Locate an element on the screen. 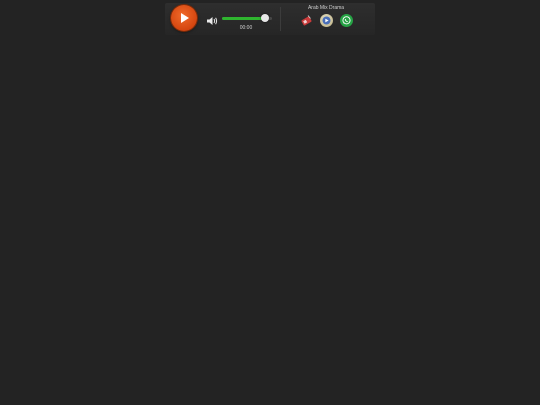 This screenshot has width=540, height=405. whatsapp-icon is located at coordinates (346, 20).